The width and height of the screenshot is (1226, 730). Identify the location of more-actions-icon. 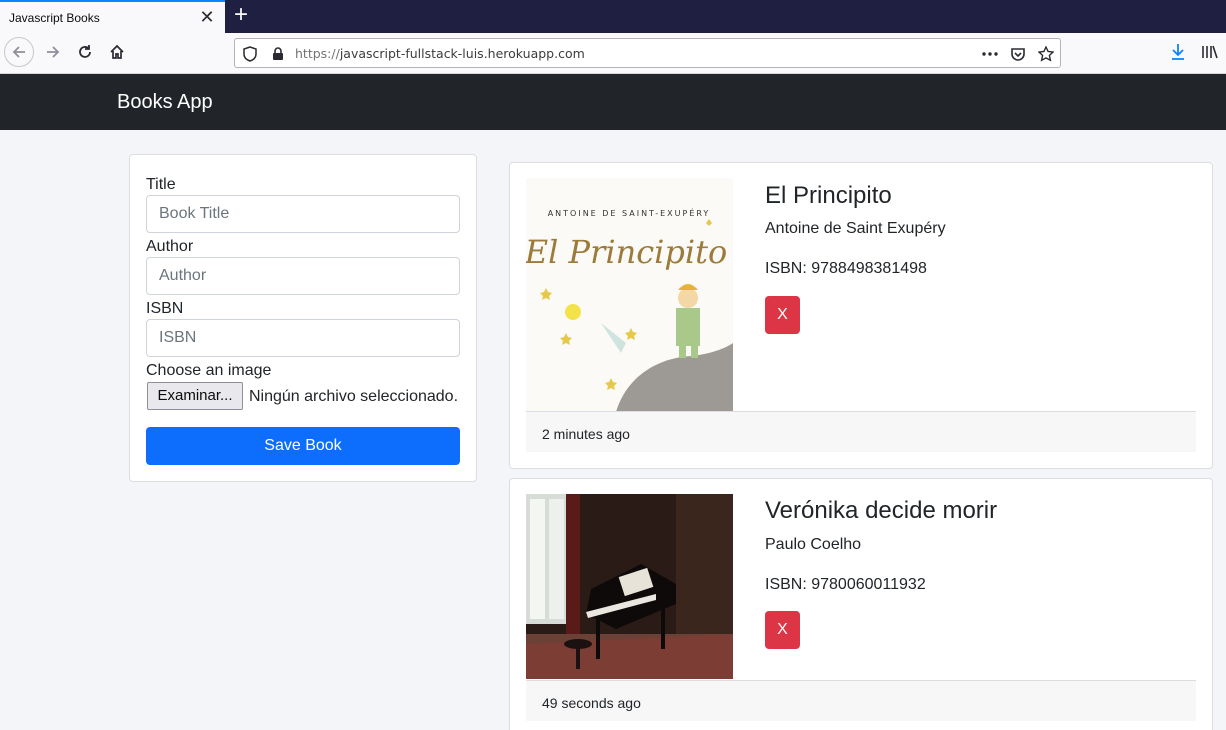
(990, 54).